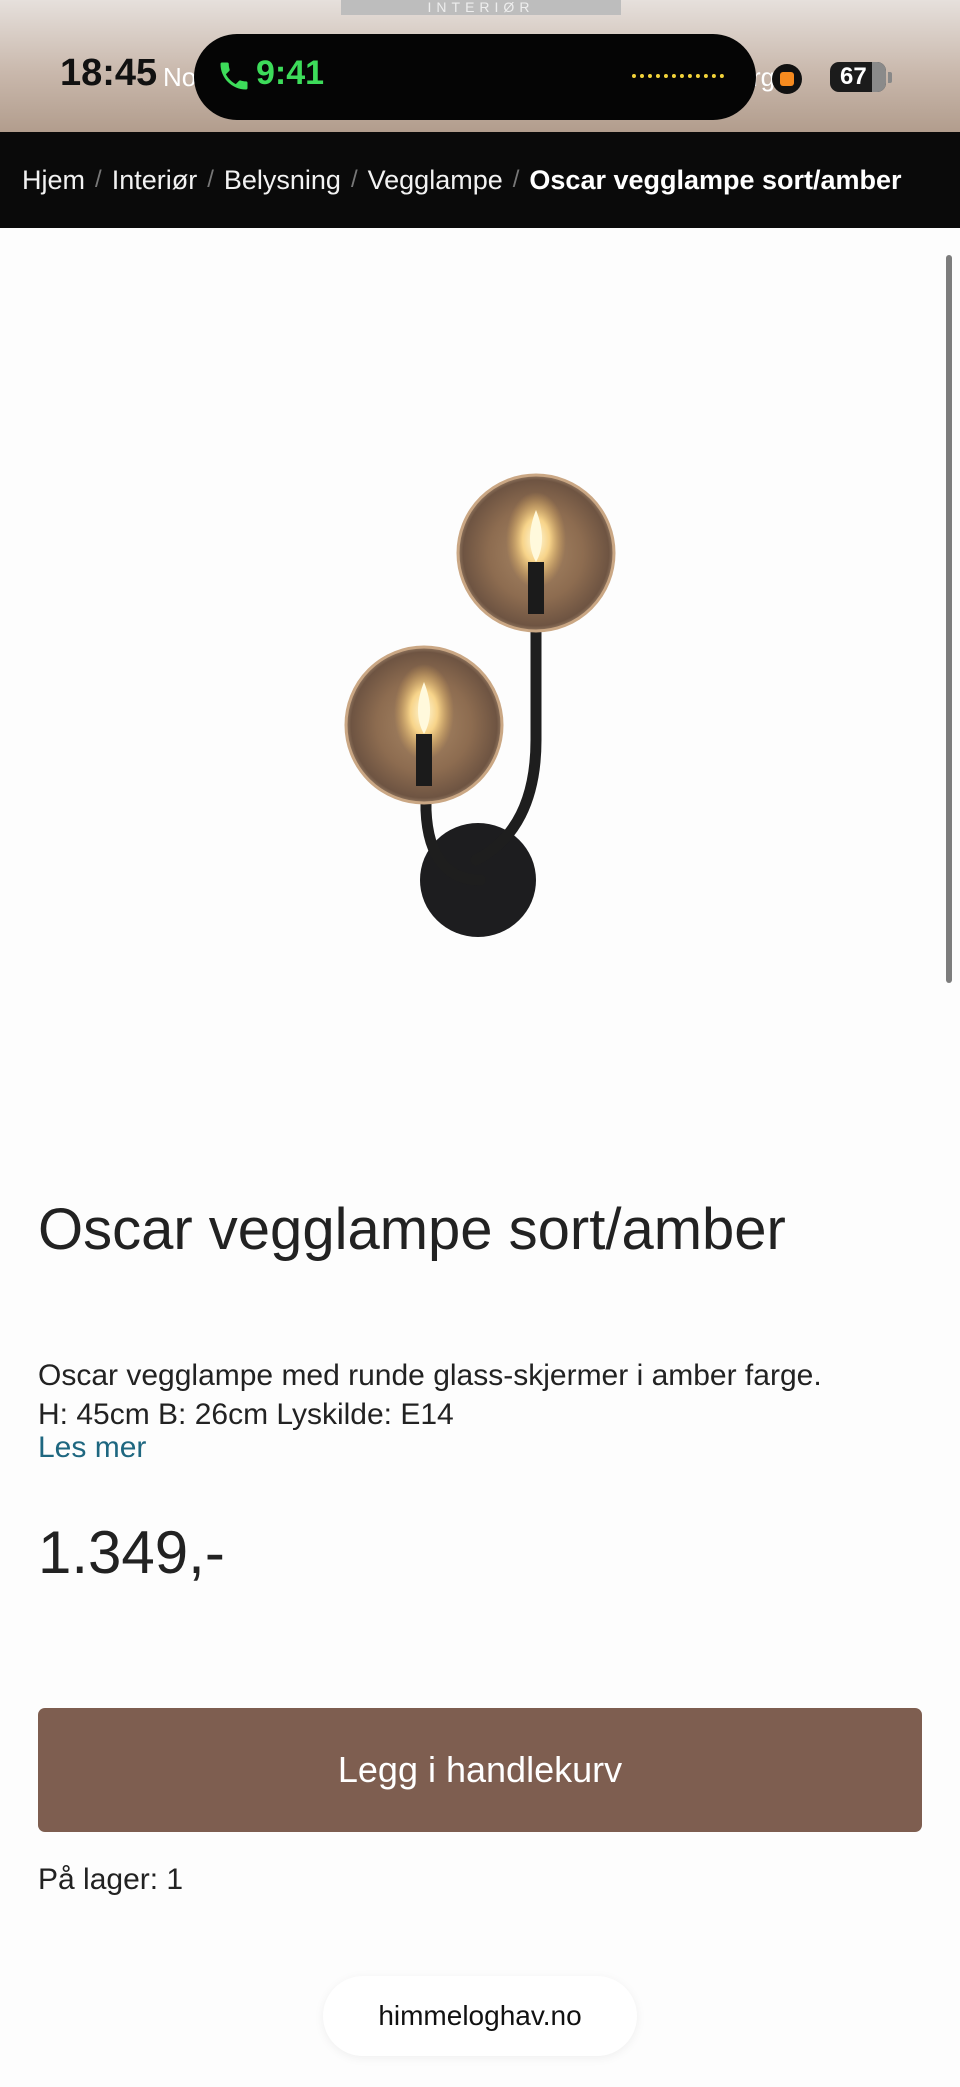  Describe the element at coordinates (282, 180) in the screenshot. I see `breadcrumb-link-lighting: Belysning` at that location.